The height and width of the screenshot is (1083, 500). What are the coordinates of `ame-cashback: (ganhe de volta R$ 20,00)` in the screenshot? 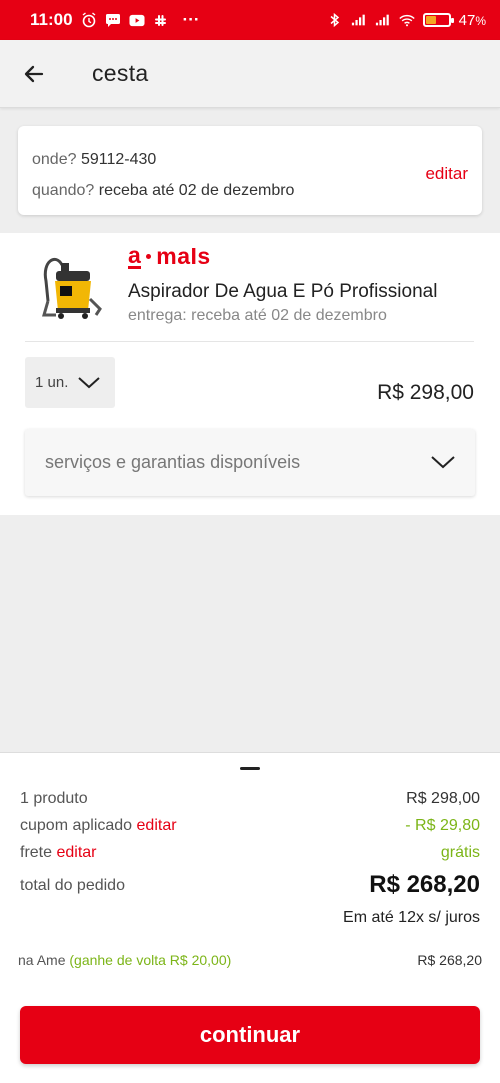 It's located at (150, 960).